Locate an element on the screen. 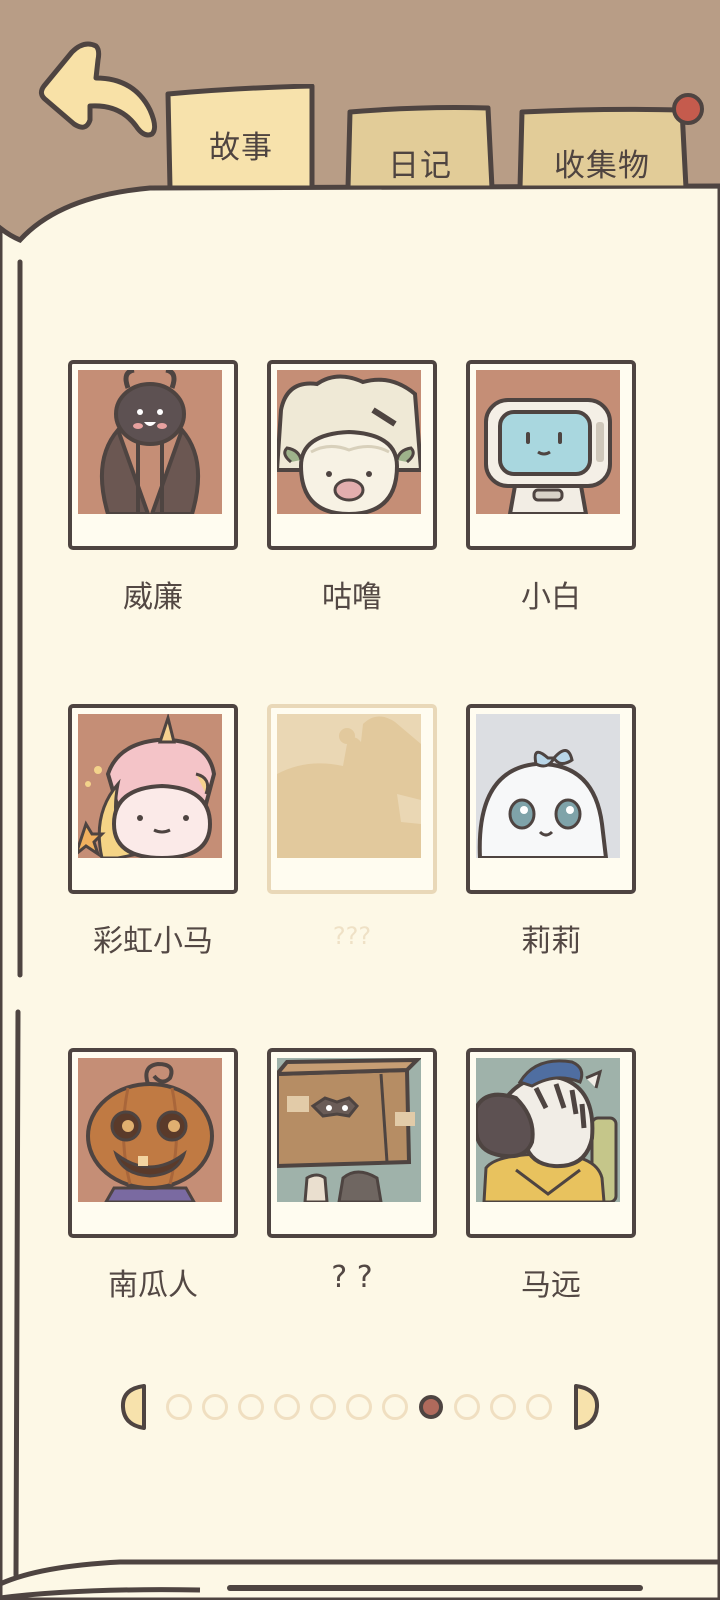  character-card-william: 威廉 is located at coordinates (153, 487).